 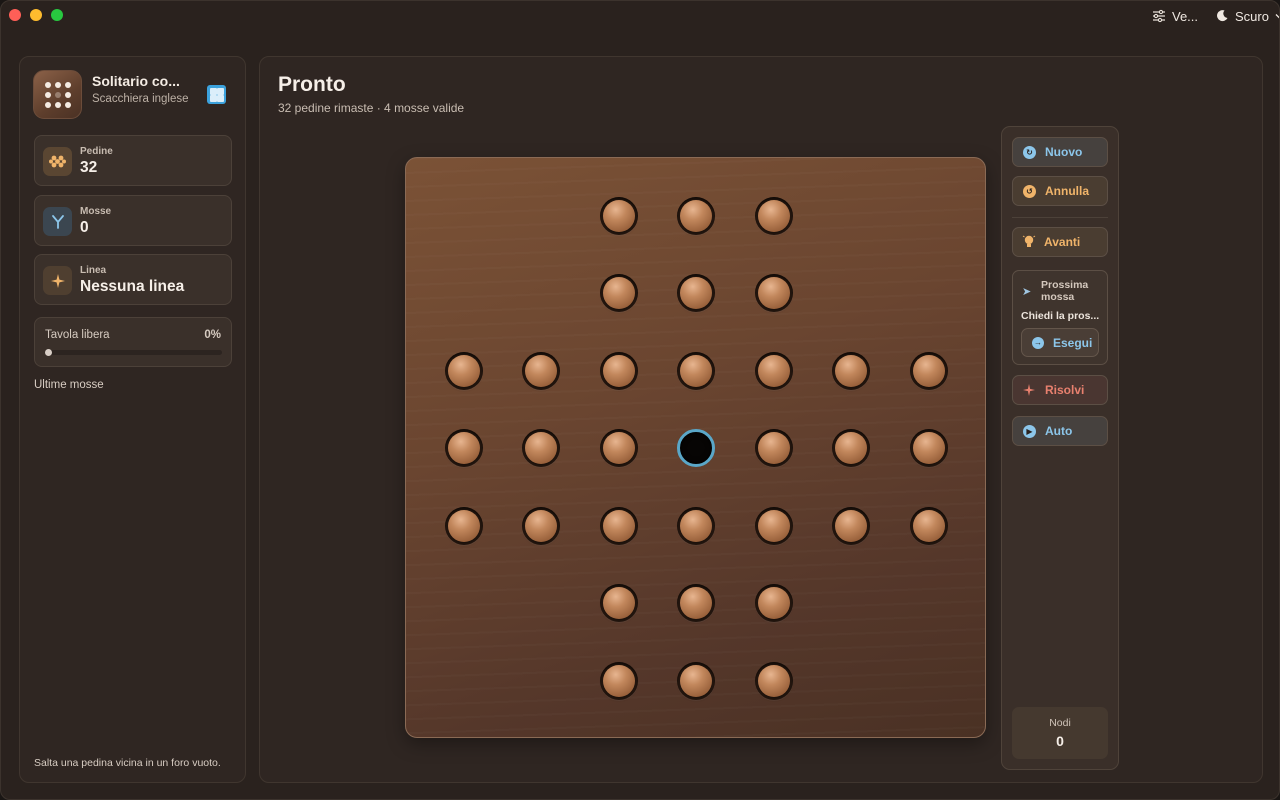 What do you see at coordinates (1060, 733) in the screenshot?
I see `nodes-counter: Nodi 0` at bounding box center [1060, 733].